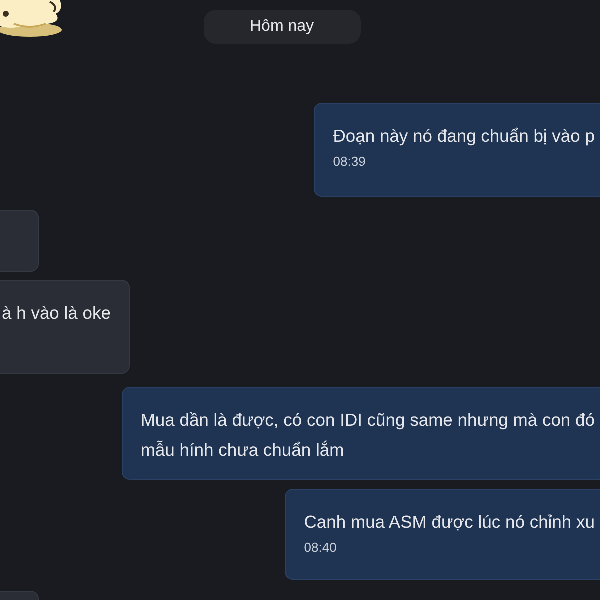  I want to click on message-text: Canh mua ASM được lúc nó chỉnh xu, so click(449, 522).